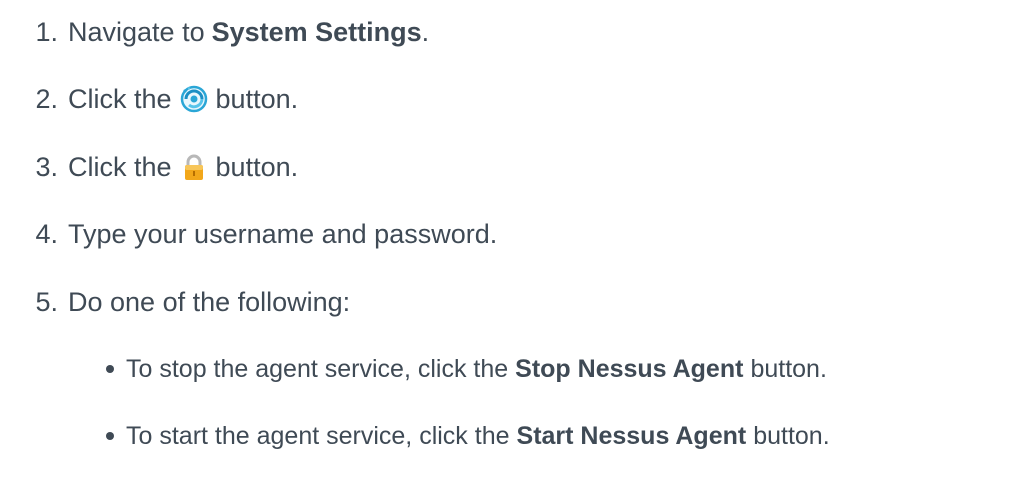 The image size is (1033, 480). I want to click on step-number: 1., so click(46, 31).